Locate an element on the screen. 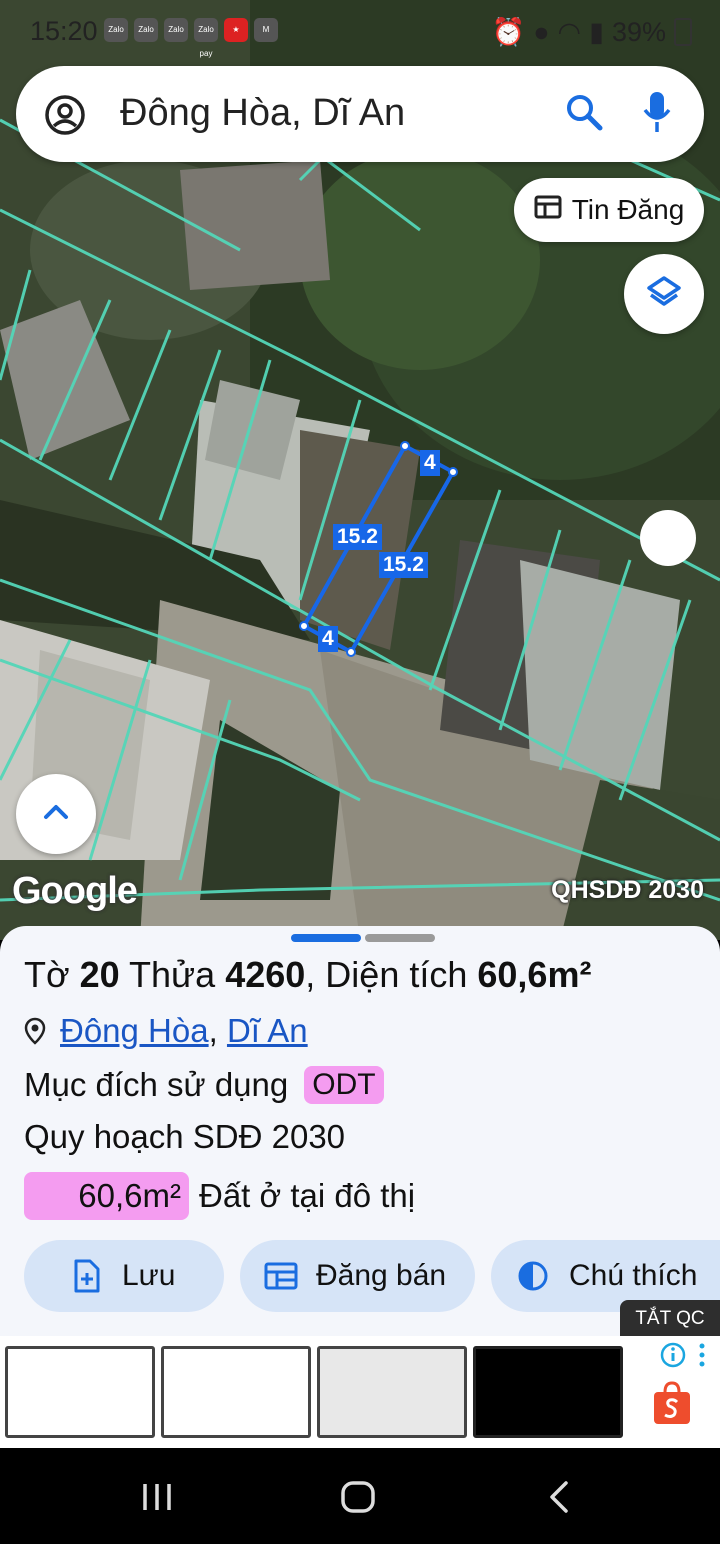 This screenshot has height=1544, width=720. back-icon is located at coordinates (559, 1499).